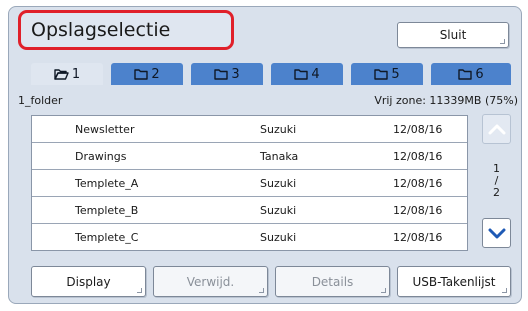 Image resolution: width=528 pixels, height=311 pixels. I want to click on file-owner: Tanaka, so click(279, 156).